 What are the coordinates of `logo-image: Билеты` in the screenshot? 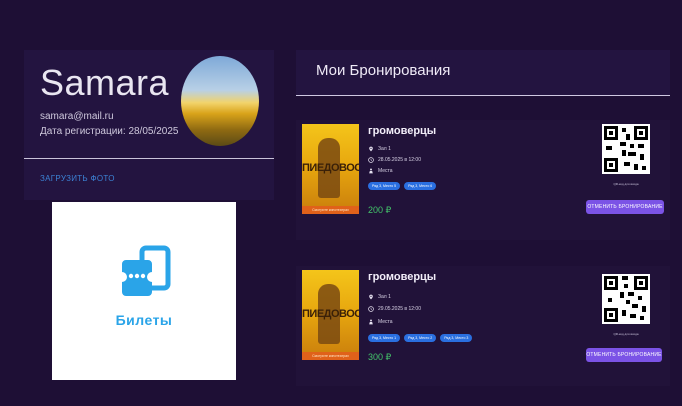 It's located at (144, 291).